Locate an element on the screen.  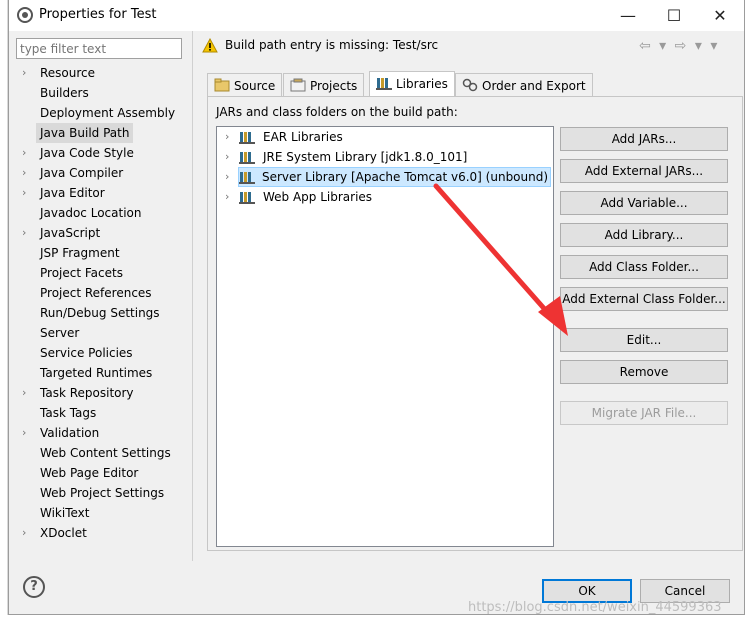
tree-item: WikiText is located at coordinates (104, 513).